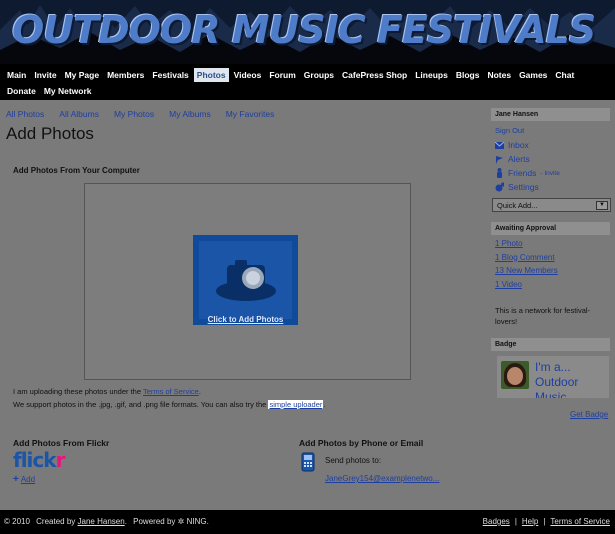  I want to click on avatar, so click(515, 375).